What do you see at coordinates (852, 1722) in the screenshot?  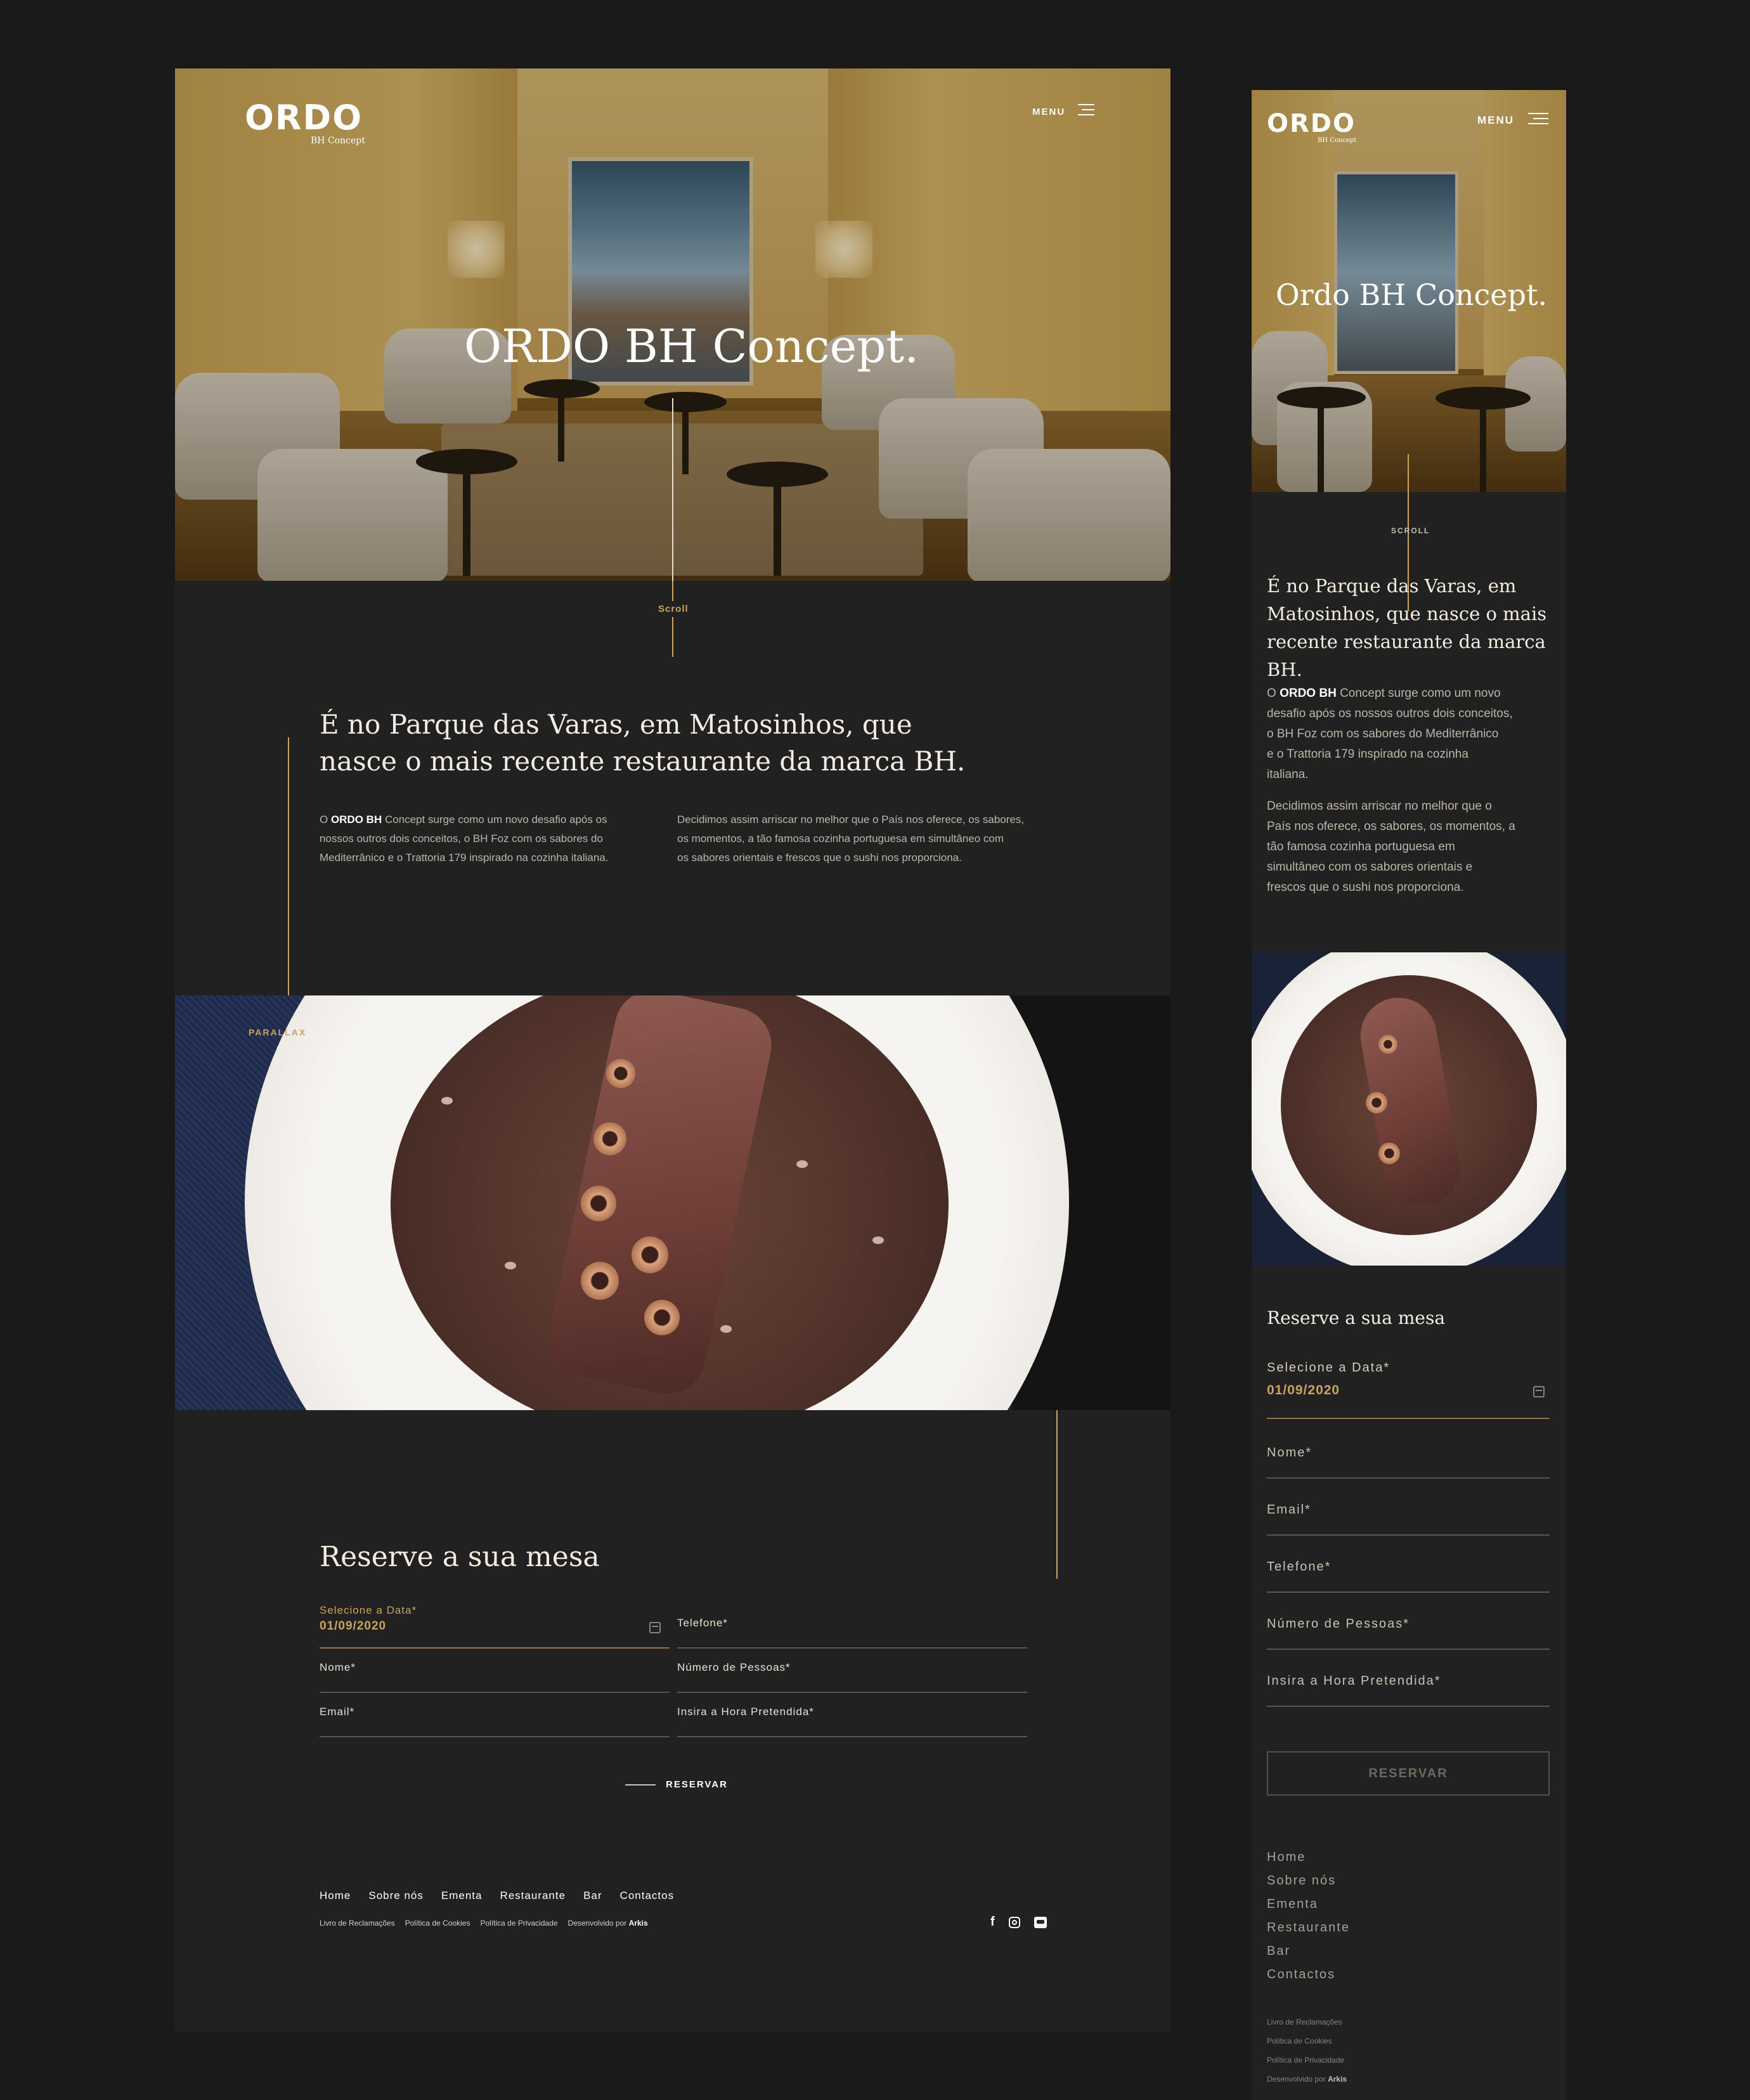 I see `time-field: Insira a Hora Pretendida*` at bounding box center [852, 1722].